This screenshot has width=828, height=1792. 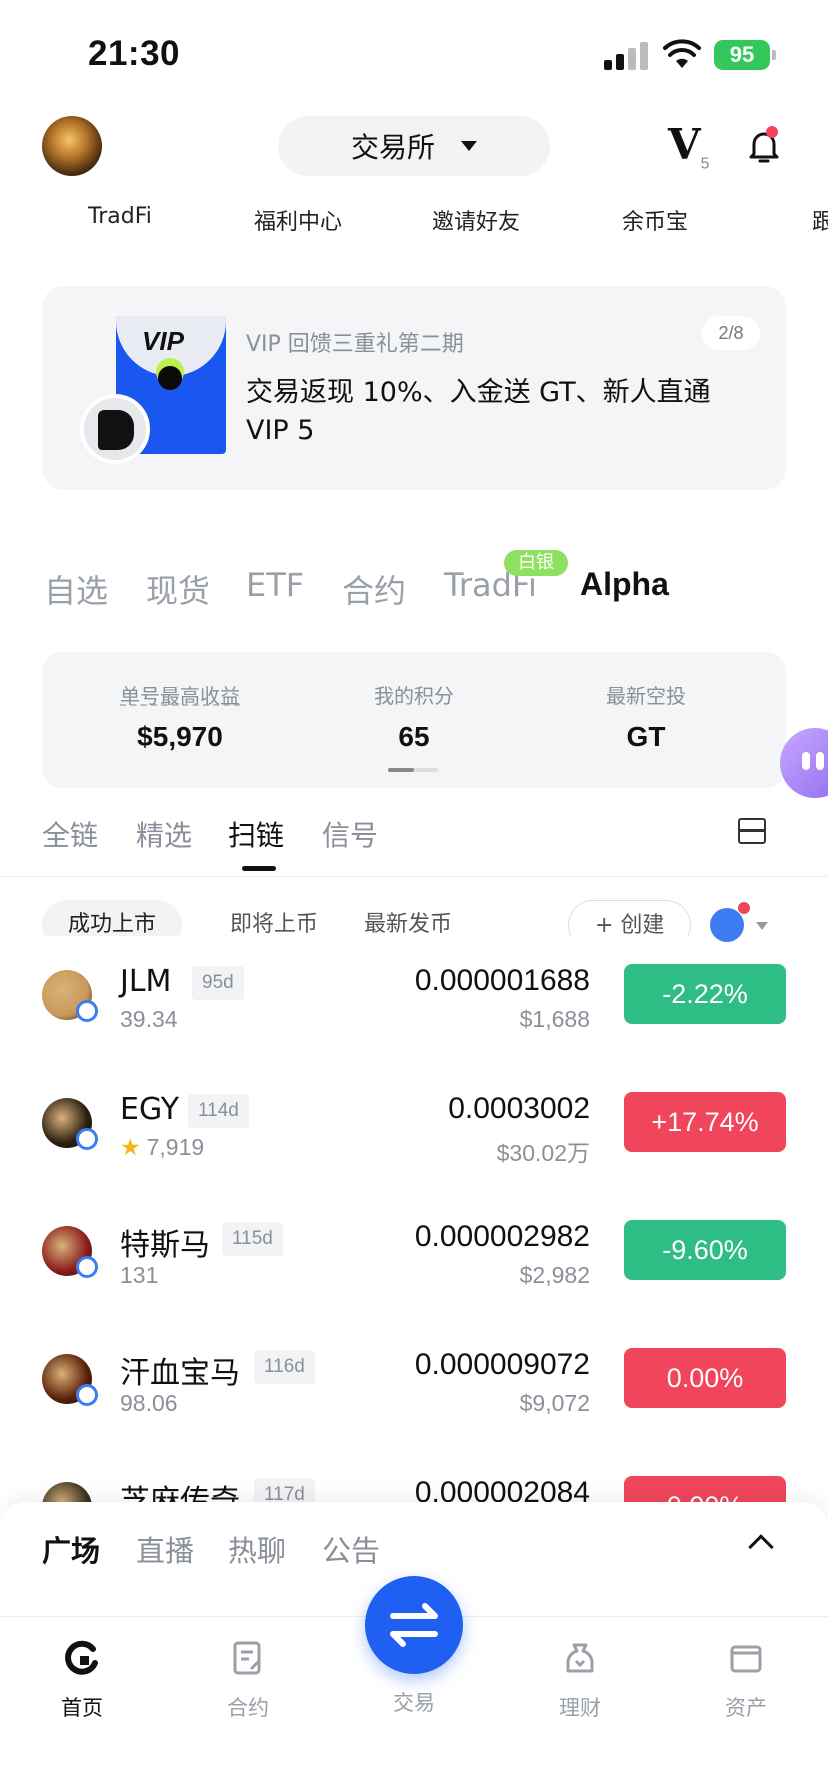 What do you see at coordinates (502, 1236) in the screenshot?
I see `token-price: 0.000002982` at bounding box center [502, 1236].